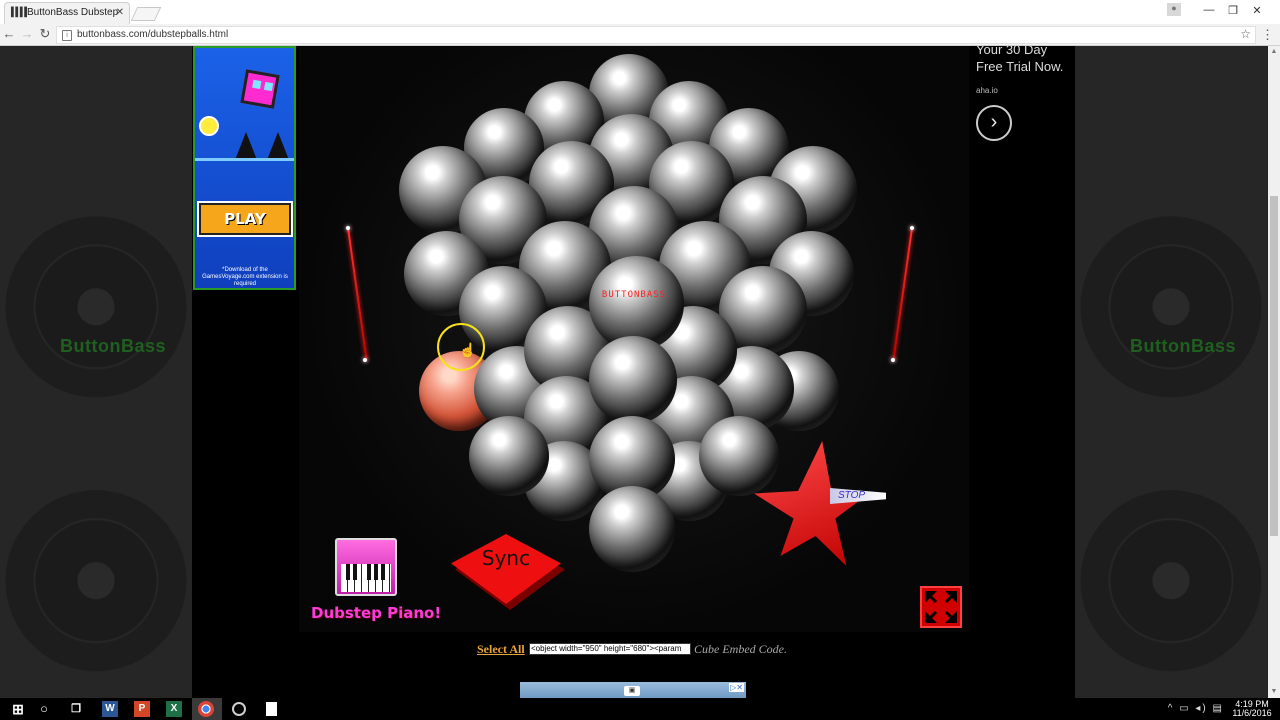 The width and height of the screenshot is (1280, 720). I want to click on user-profile-icon: ●, so click(1174, 9).